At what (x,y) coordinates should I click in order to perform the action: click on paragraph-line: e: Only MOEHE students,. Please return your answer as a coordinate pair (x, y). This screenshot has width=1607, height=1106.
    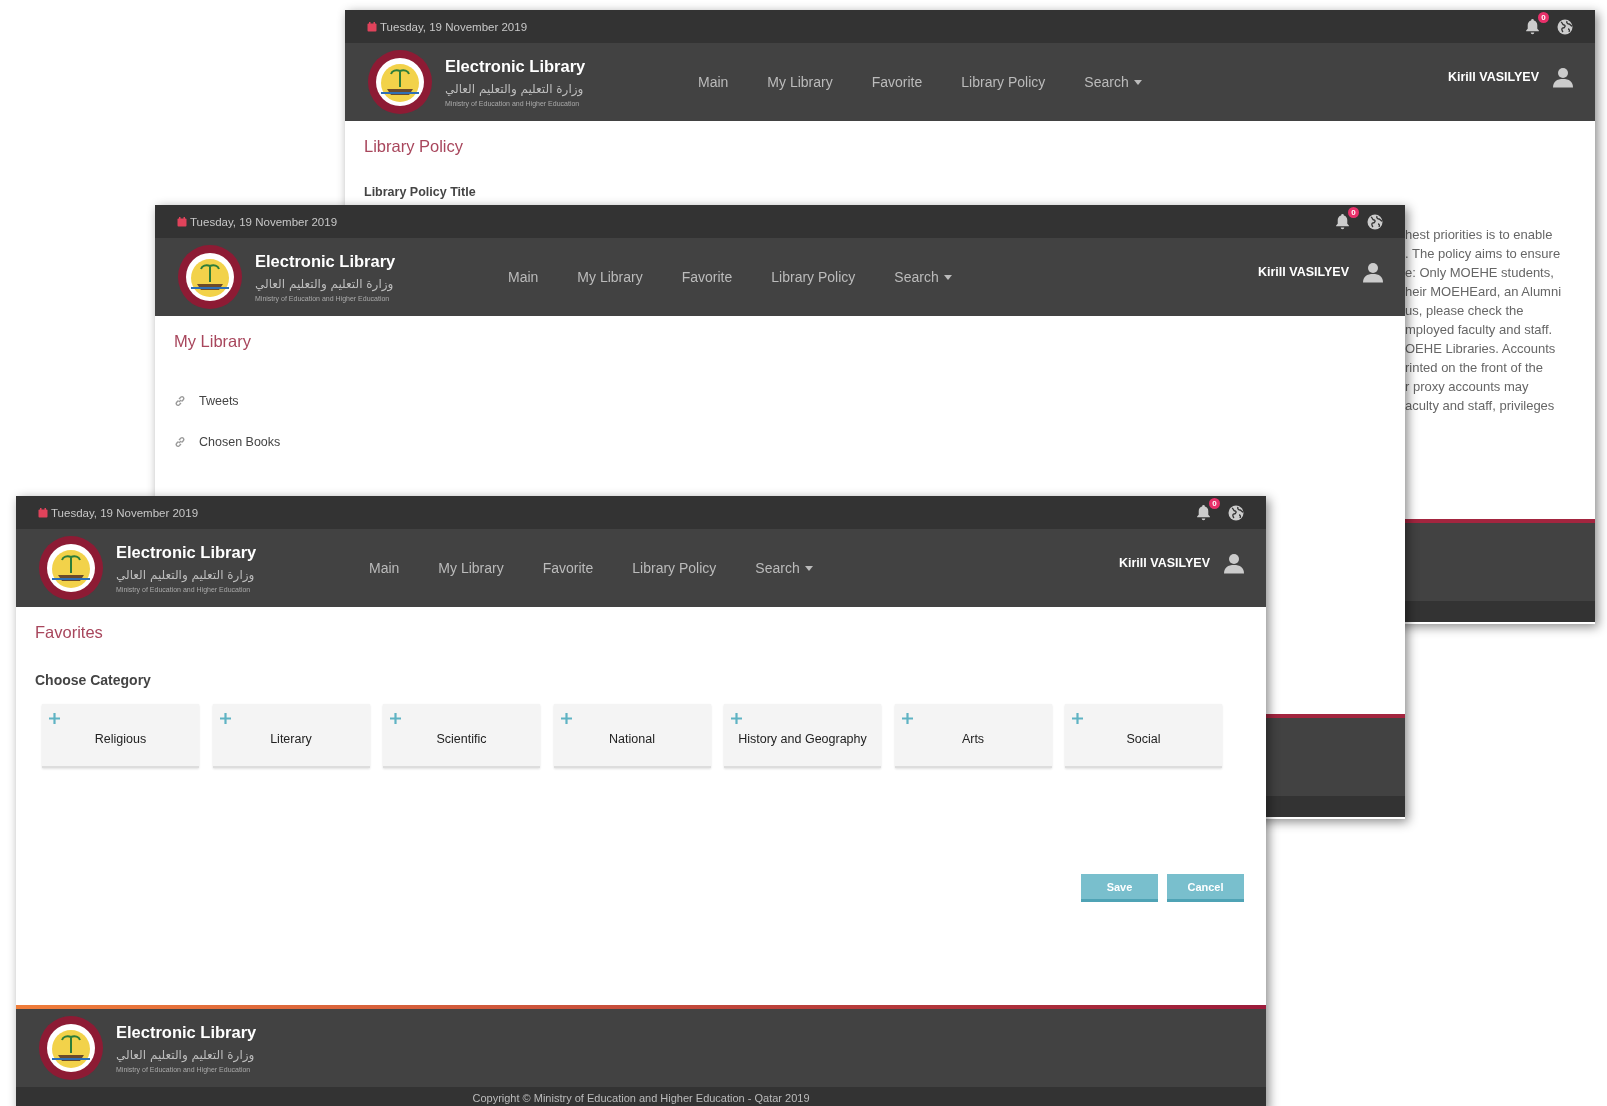
    Looking at the image, I should click on (1480, 273).